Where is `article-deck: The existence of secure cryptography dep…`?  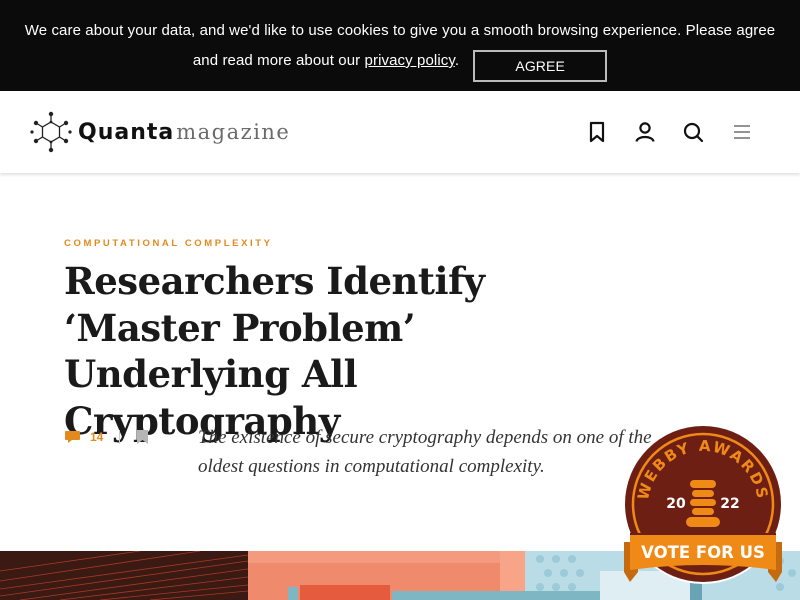
article-deck: The existence of secure cryptography dep… is located at coordinates (425, 452).